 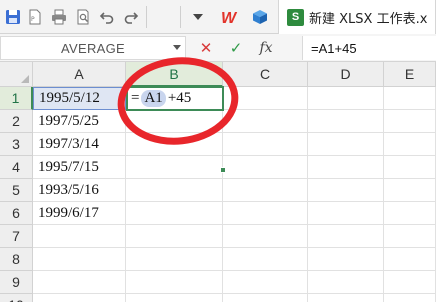 What do you see at coordinates (174, 190) in the screenshot?
I see `cell-b5` at bounding box center [174, 190].